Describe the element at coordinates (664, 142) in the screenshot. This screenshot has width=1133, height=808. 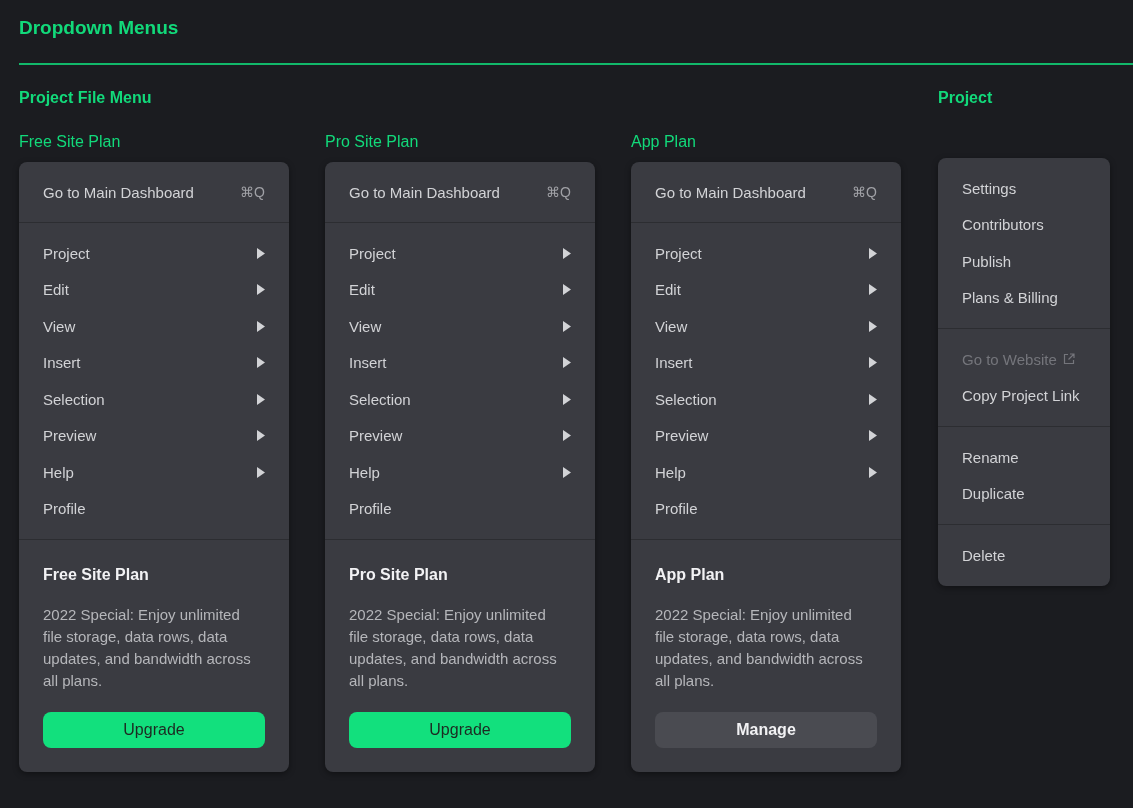
I see `menu-label: App Plan` at that location.